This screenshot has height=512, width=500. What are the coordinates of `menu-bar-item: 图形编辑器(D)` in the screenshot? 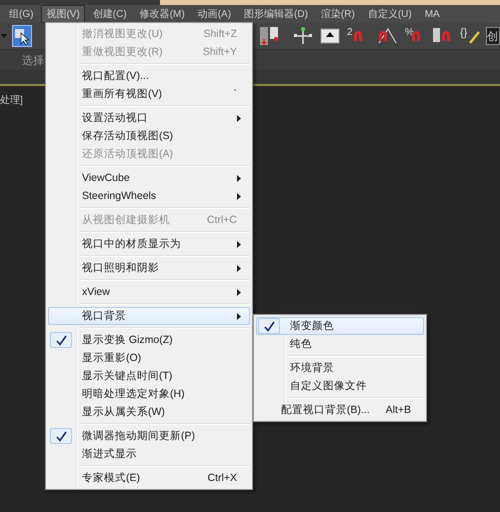 It's located at (276, 14).